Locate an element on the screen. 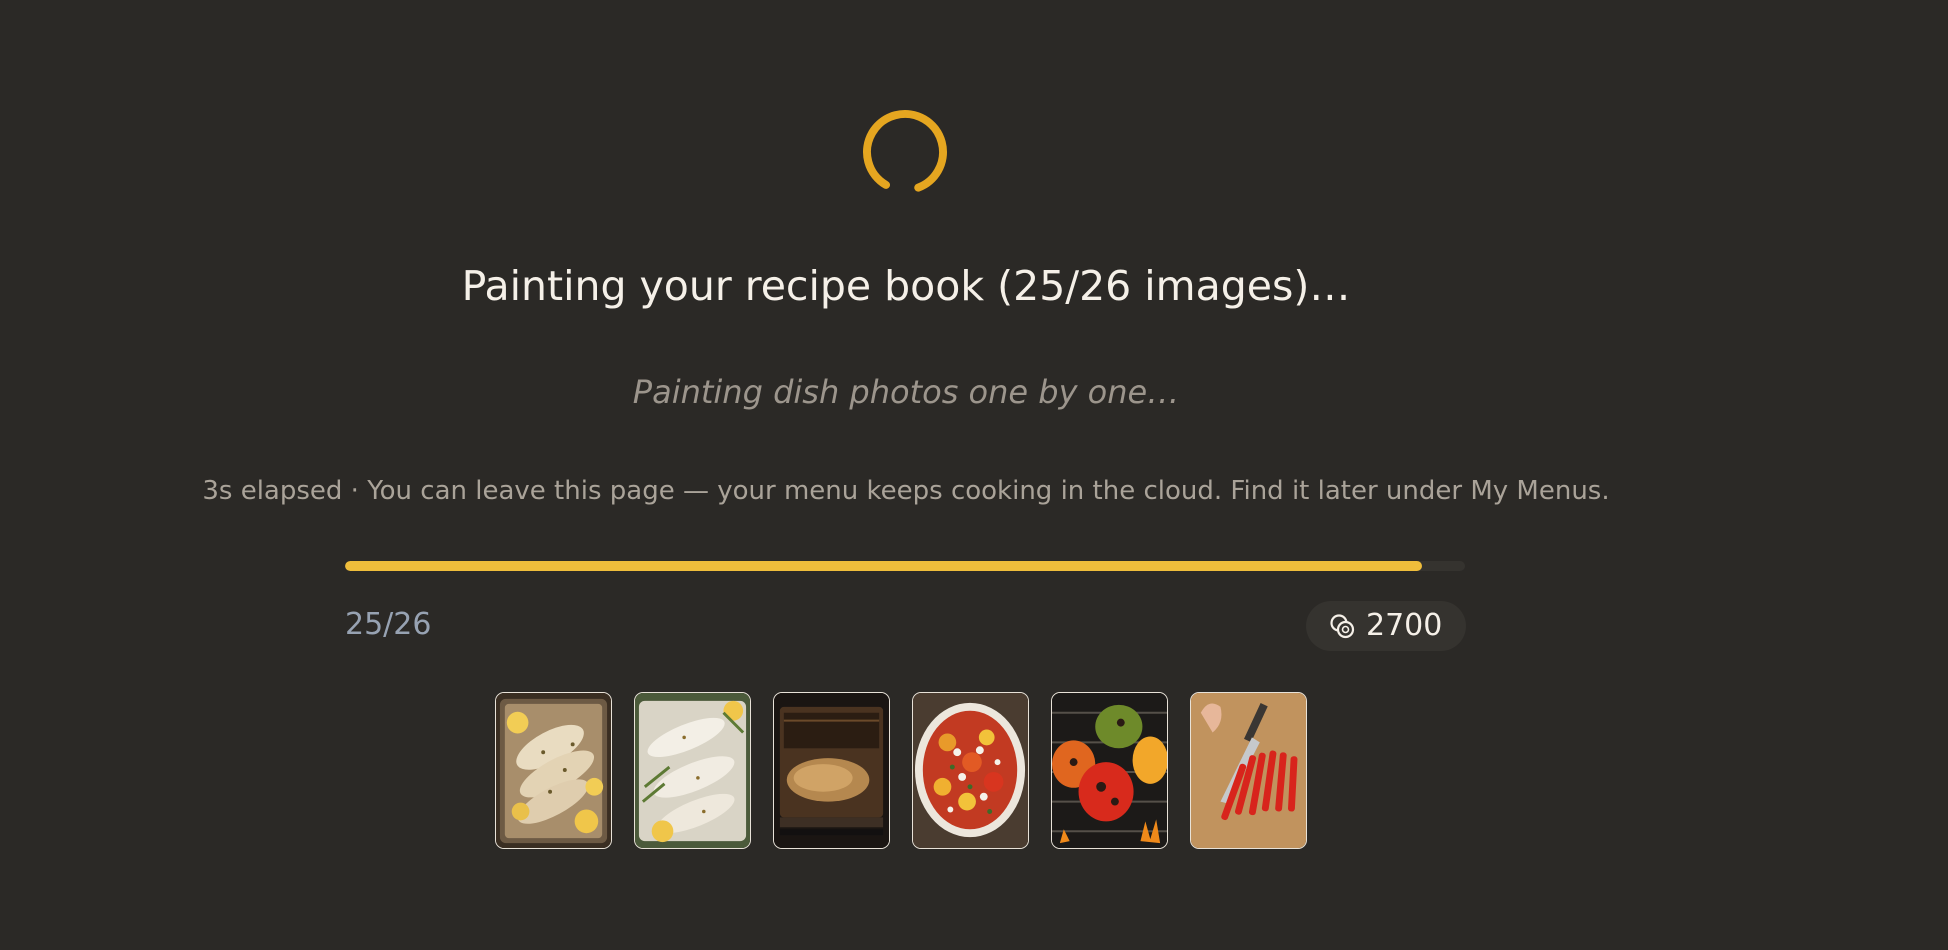  thumbnail-strip is located at coordinates (901, 770).